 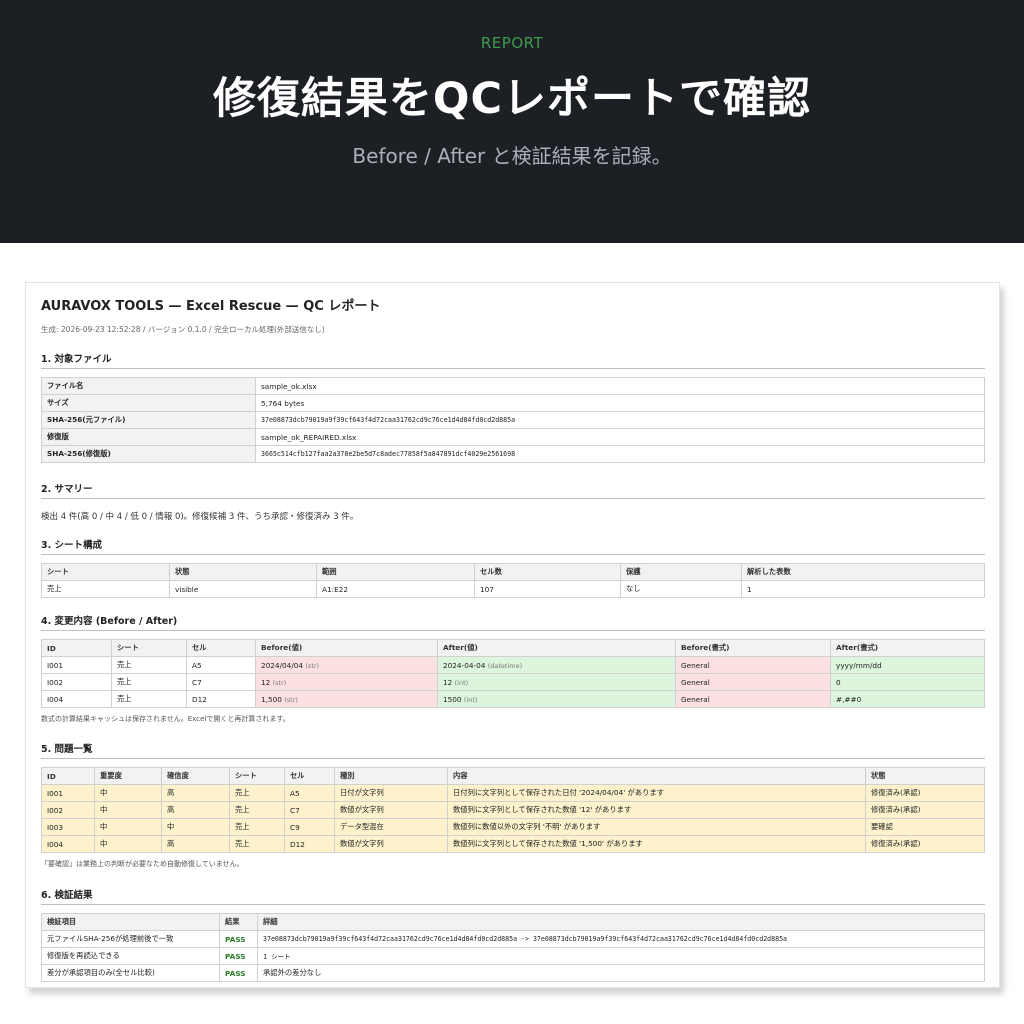 I want to click on column-header: セル, so click(x=221, y=648).